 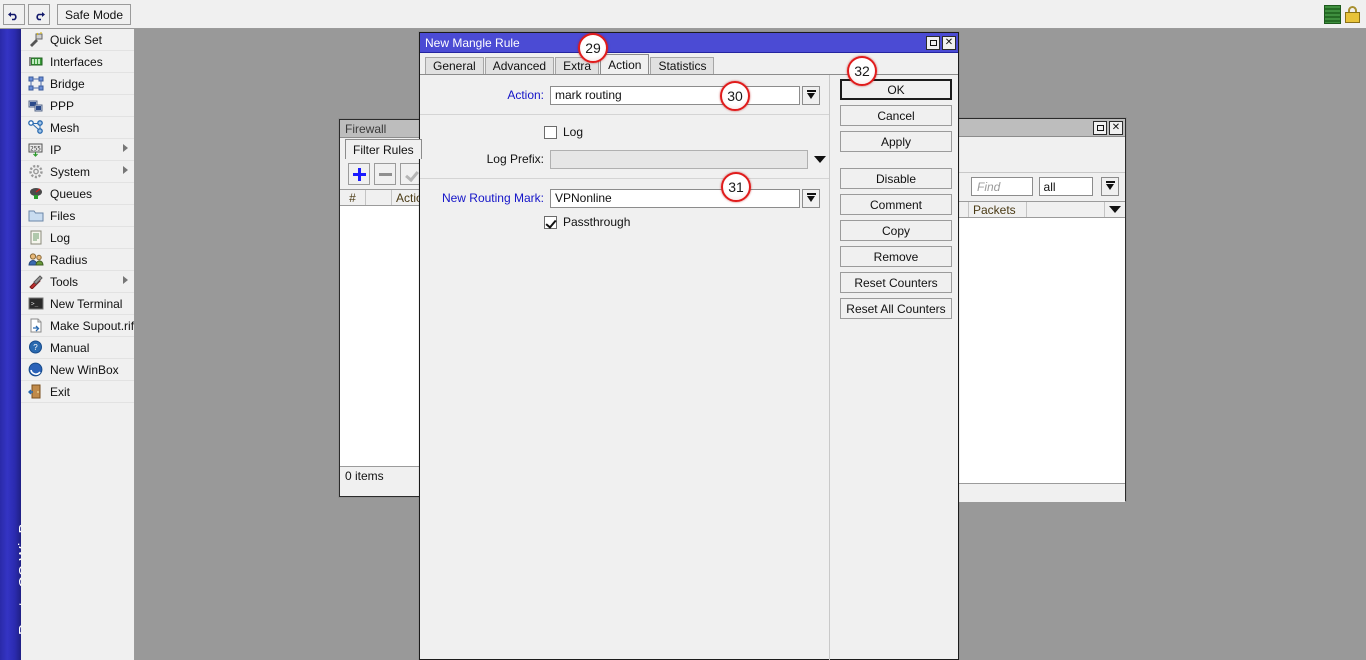 I want to click on minus-icon, so click(x=385, y=174).